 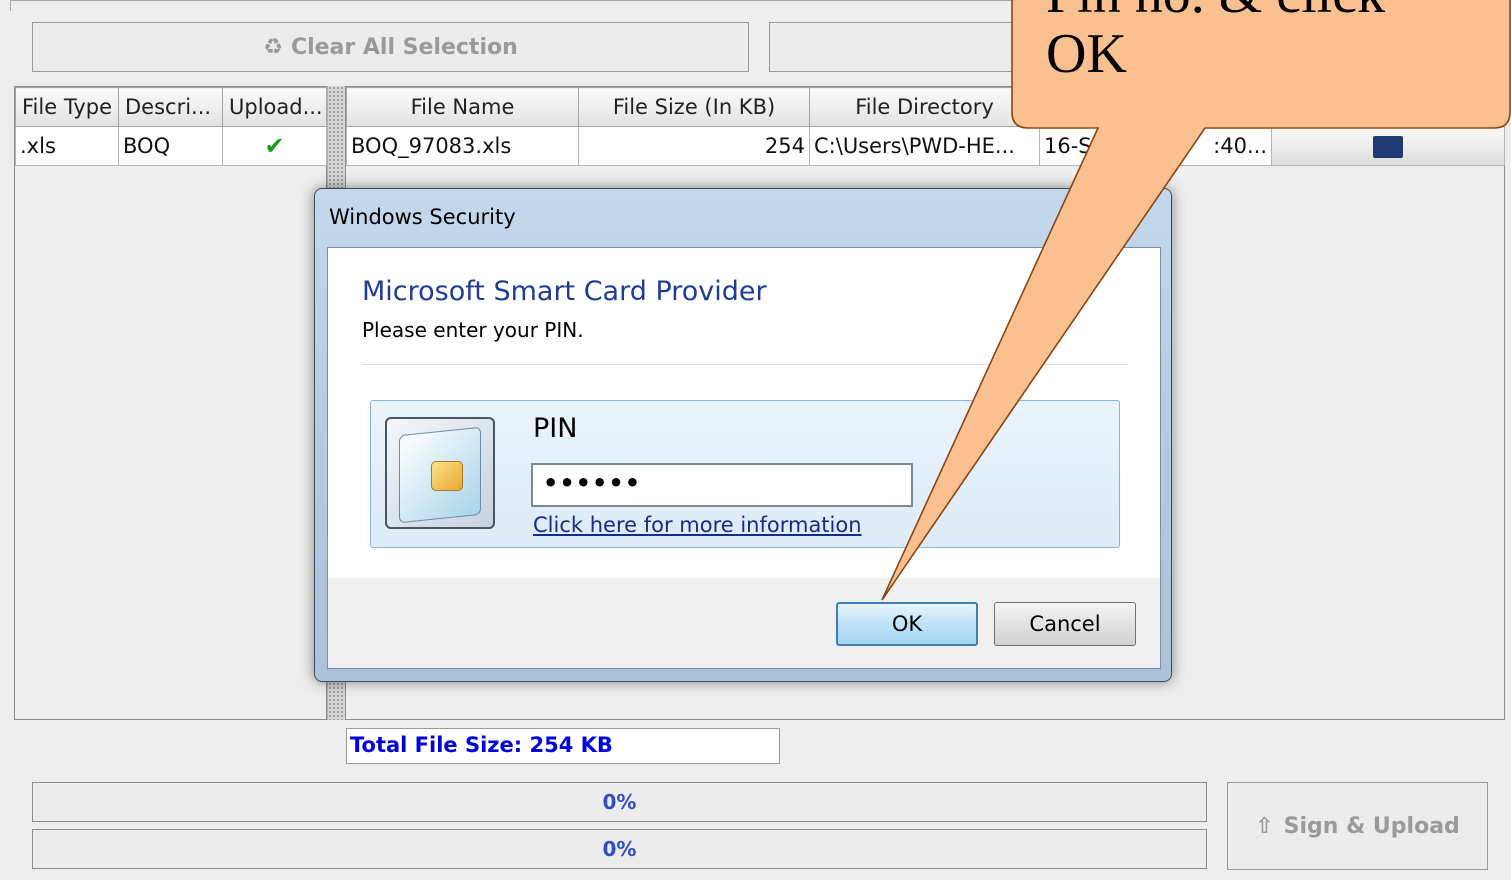 I want to click on callout-line-2: OK, so click(x=1086, y=54).